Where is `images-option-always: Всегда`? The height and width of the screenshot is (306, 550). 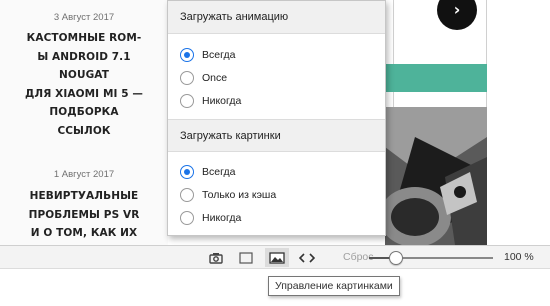 images-option-always: Всегда is located at coordinates (207, 172).